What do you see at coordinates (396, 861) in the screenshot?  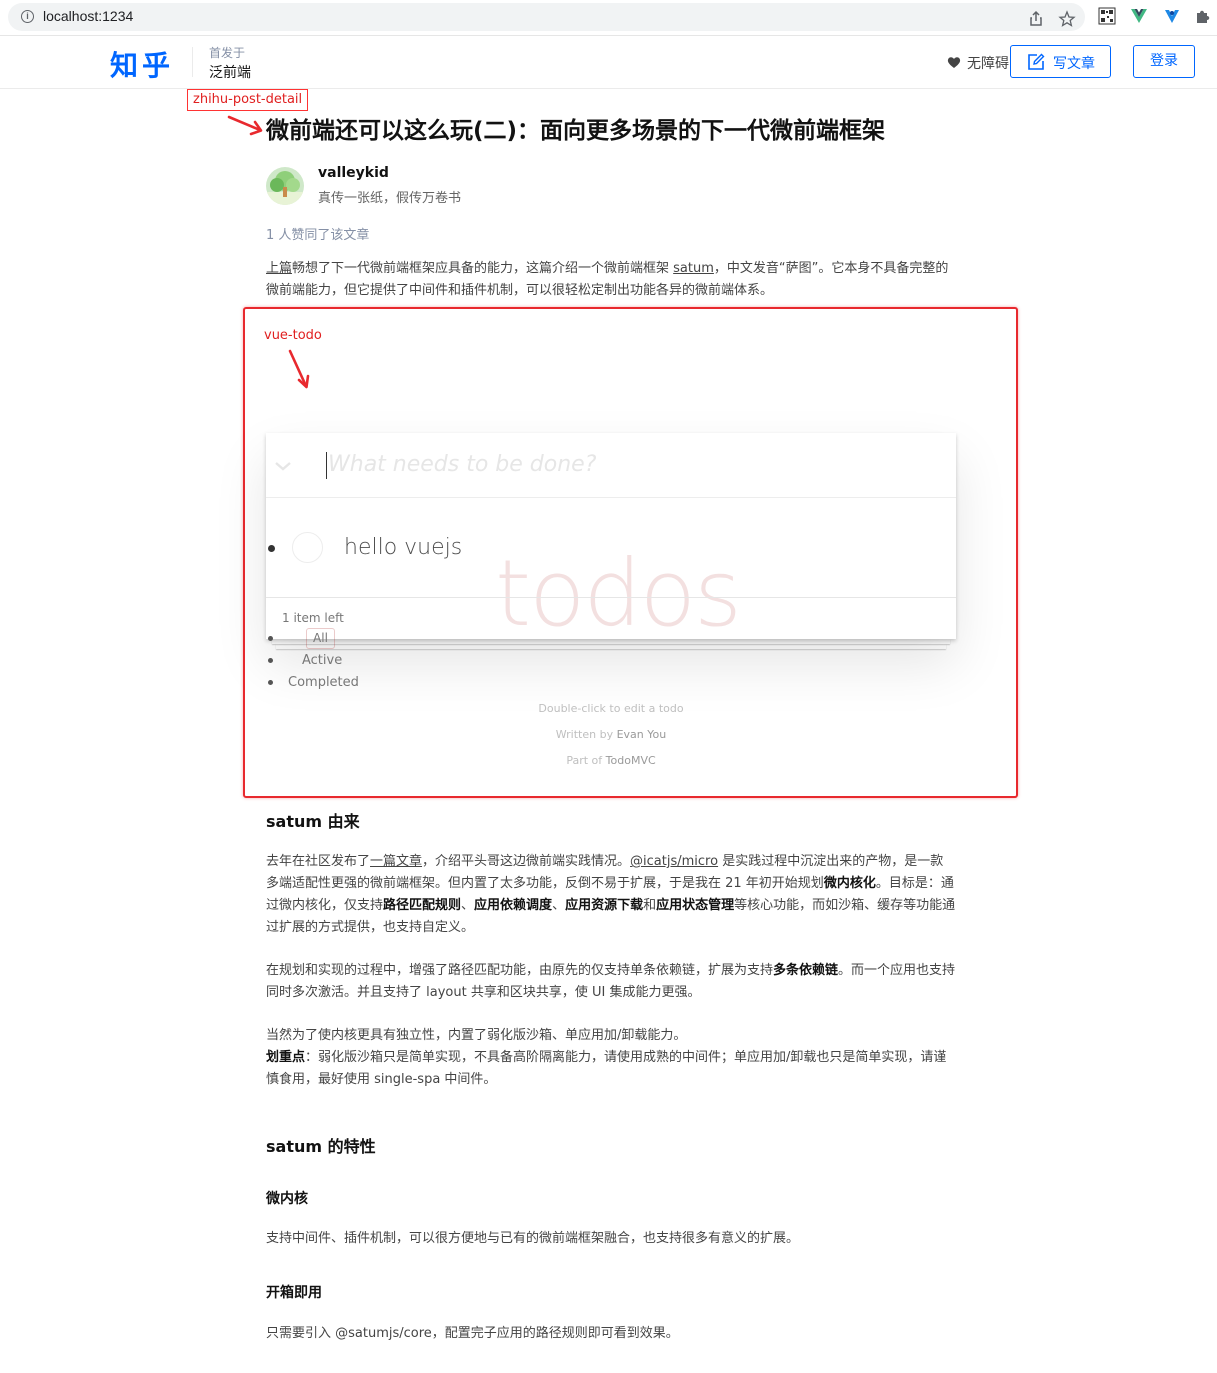 I see `article-link: 一篇文章` at bounding box center [396, 861].